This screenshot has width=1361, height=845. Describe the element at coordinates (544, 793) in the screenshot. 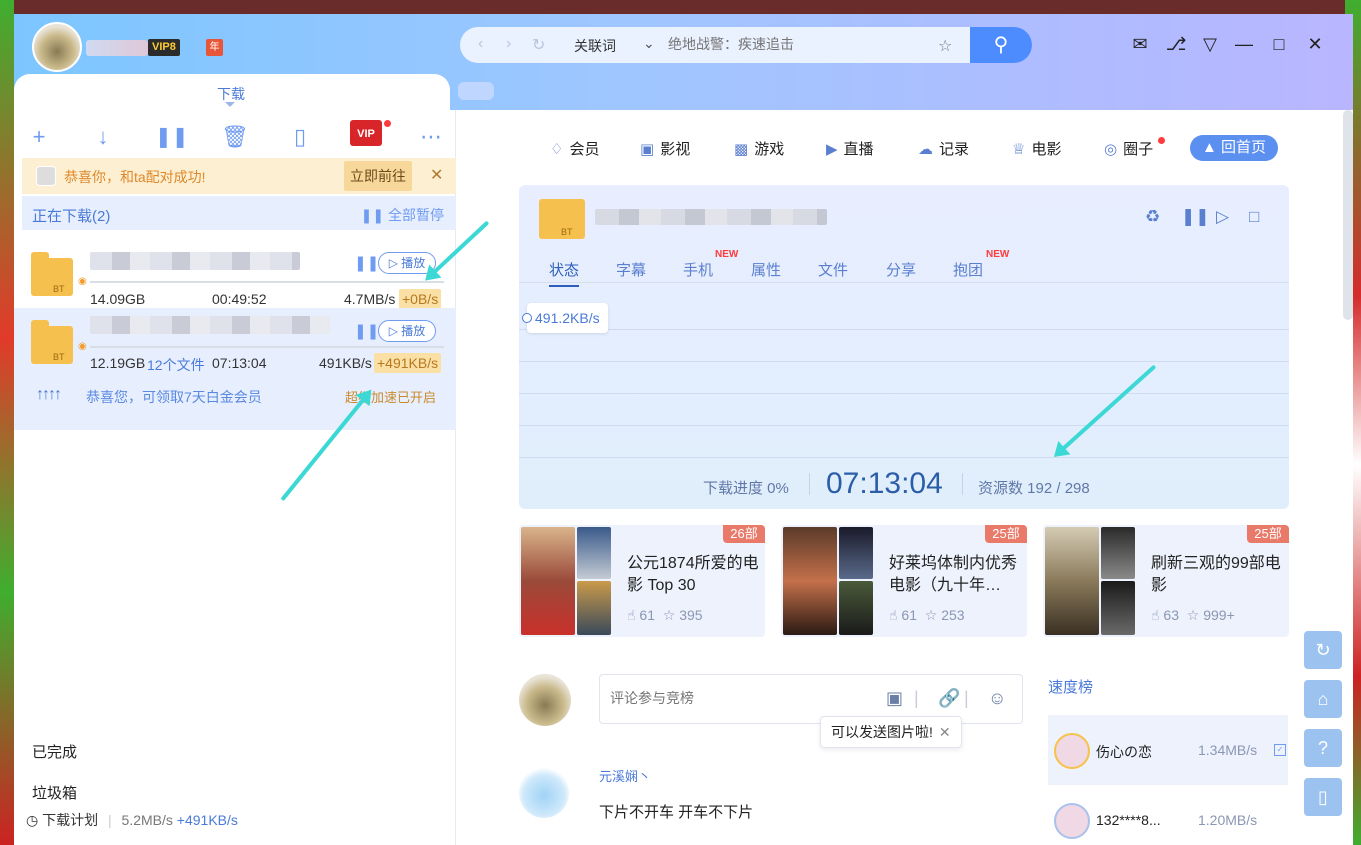

I see `commenter-avatar` at that location.